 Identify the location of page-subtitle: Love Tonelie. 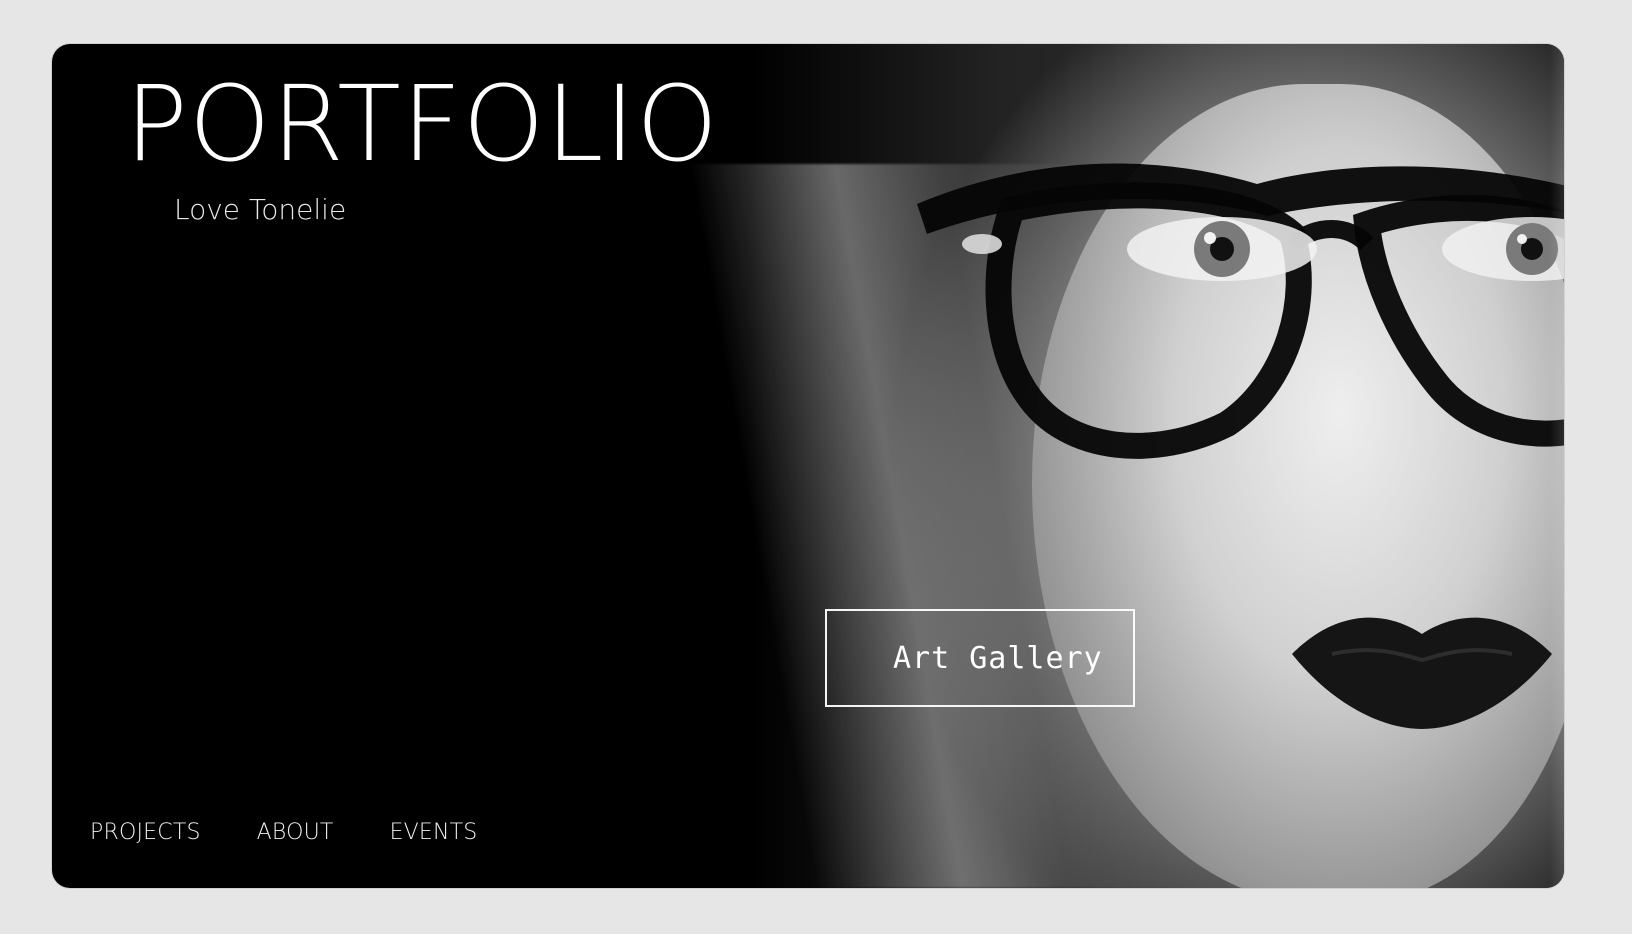
(260, 209).